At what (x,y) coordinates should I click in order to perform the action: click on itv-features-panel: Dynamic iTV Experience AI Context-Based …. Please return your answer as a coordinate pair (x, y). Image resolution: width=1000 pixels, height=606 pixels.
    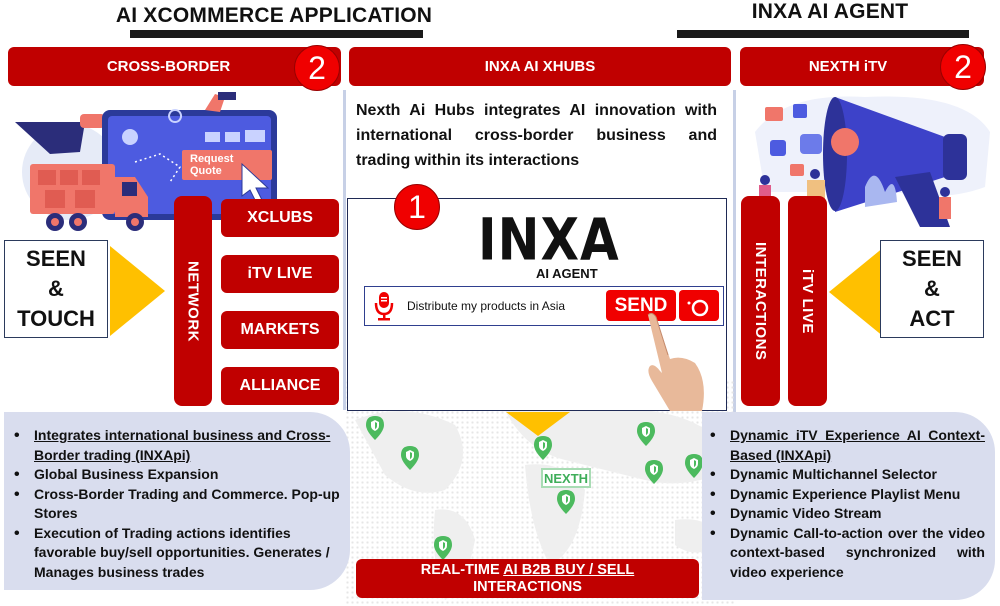
    Looking at the image, I should click on (848, 506).